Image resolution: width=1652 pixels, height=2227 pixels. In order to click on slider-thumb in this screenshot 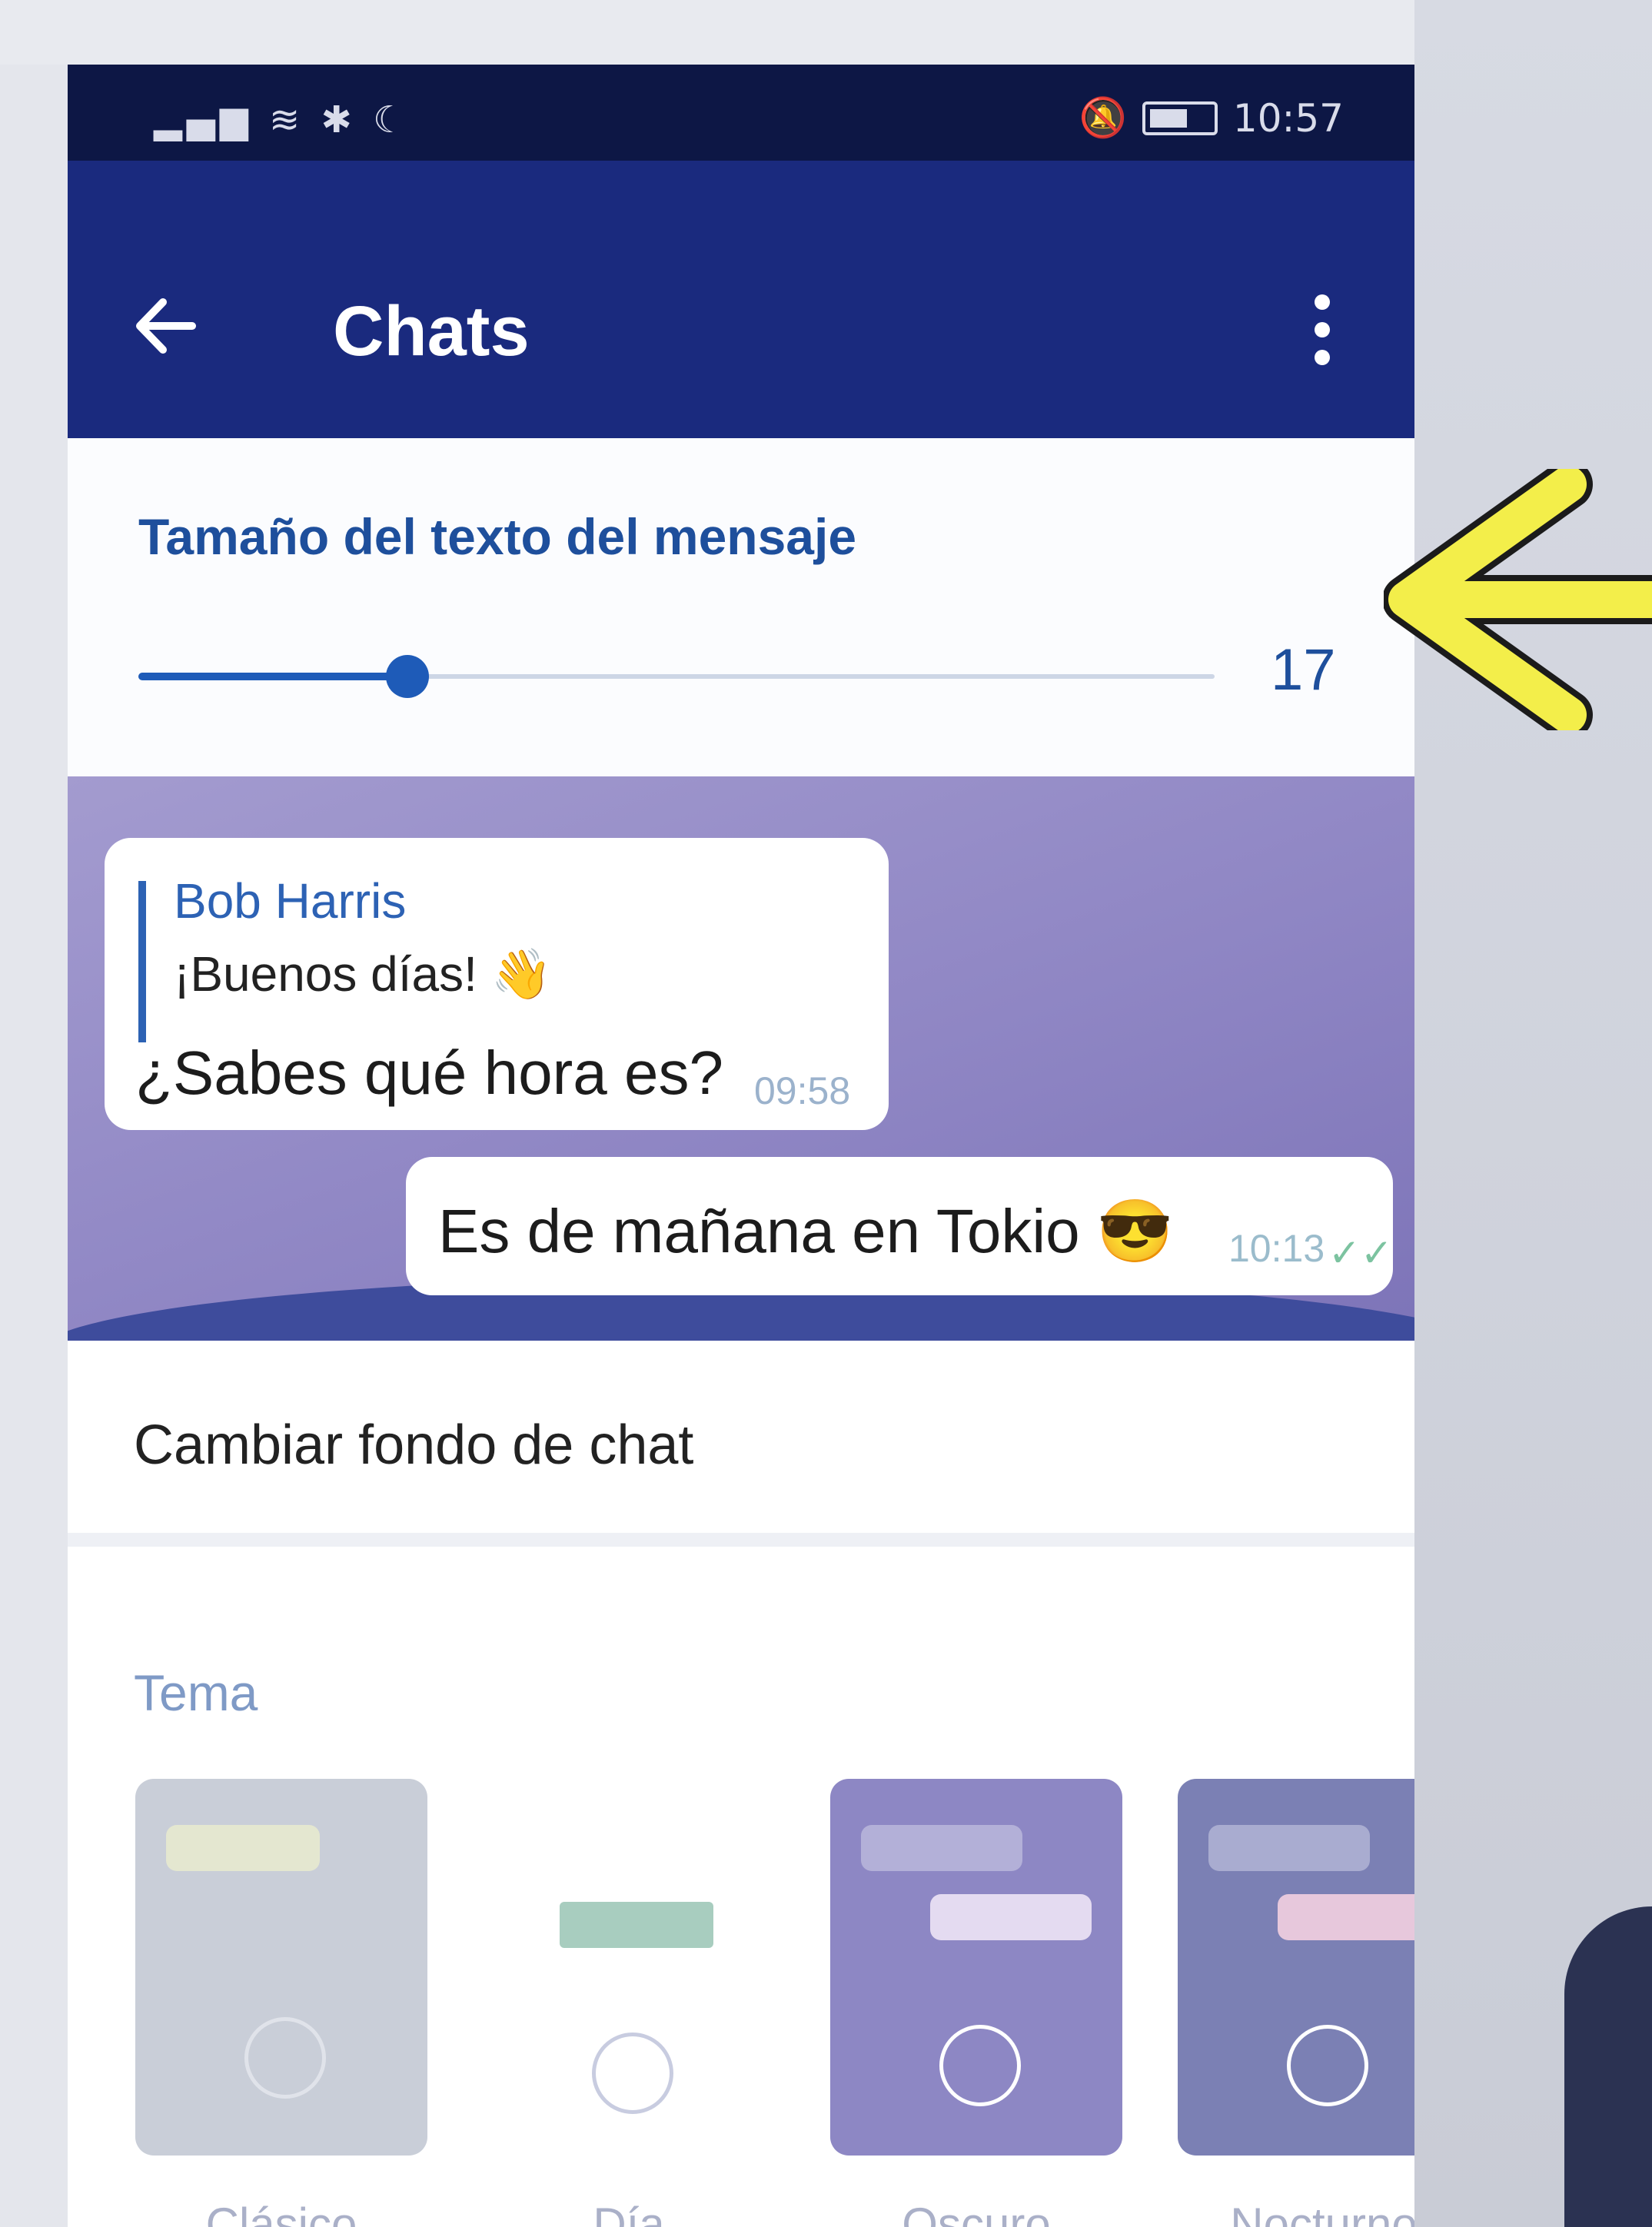, I will do `click(407, 676)`.